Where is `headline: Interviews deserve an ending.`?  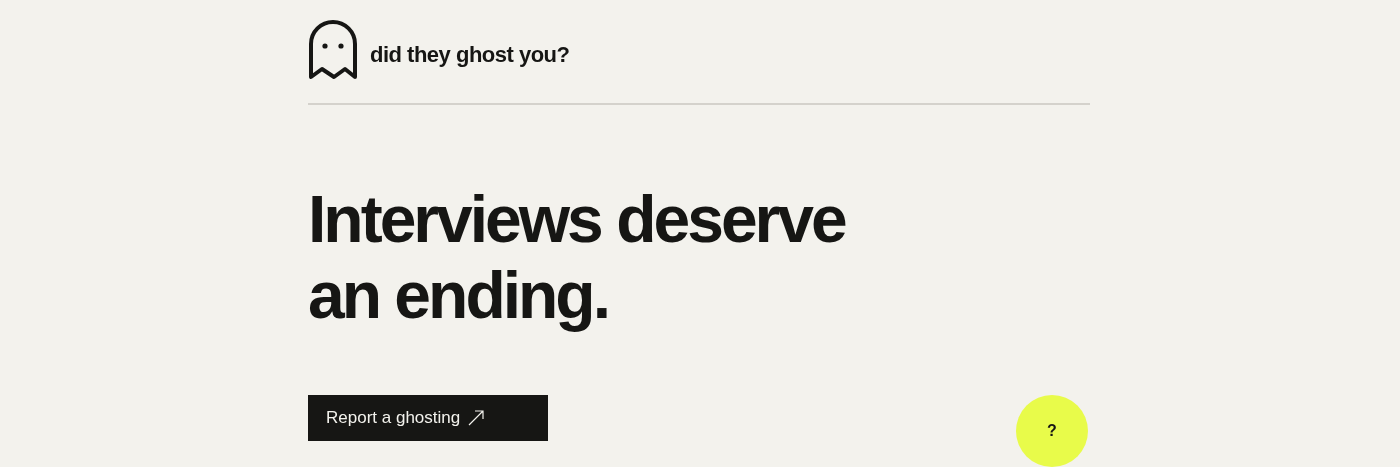 headline: Interviews deserve an ending. is located at coordinates (577, 257).